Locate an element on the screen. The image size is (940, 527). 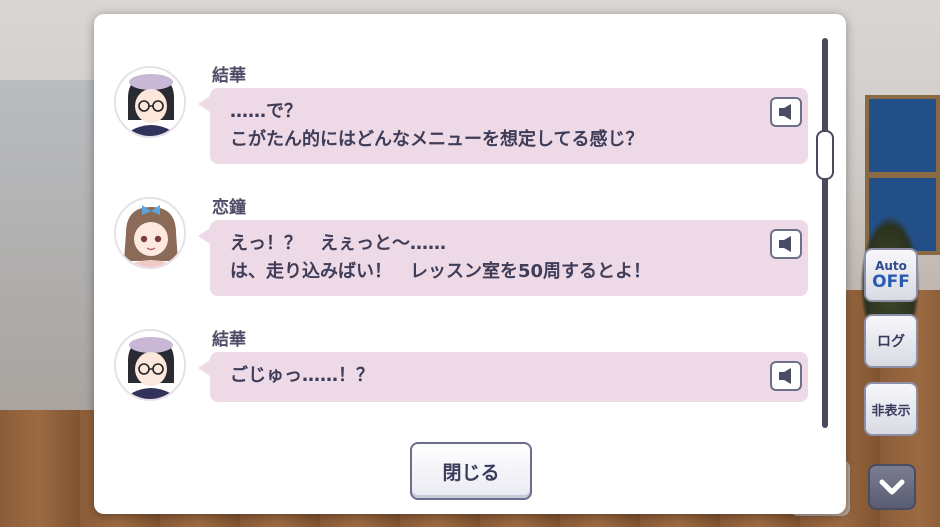
dialogue-bubble: ごじゅっ……！？ is located at coordinates (503, 377).